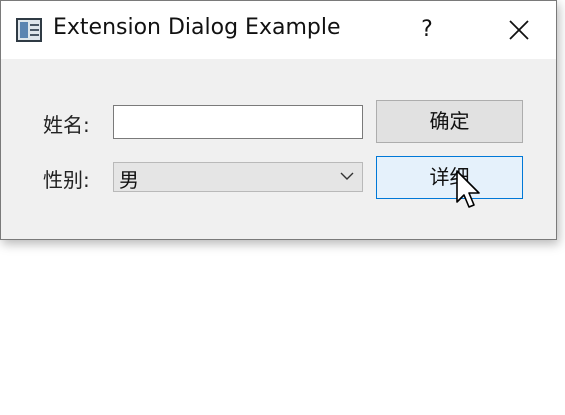  Describe the element at coordinates (197, 27) in the screenshot. I see `window-title: Extension Dialog Example` at that location.